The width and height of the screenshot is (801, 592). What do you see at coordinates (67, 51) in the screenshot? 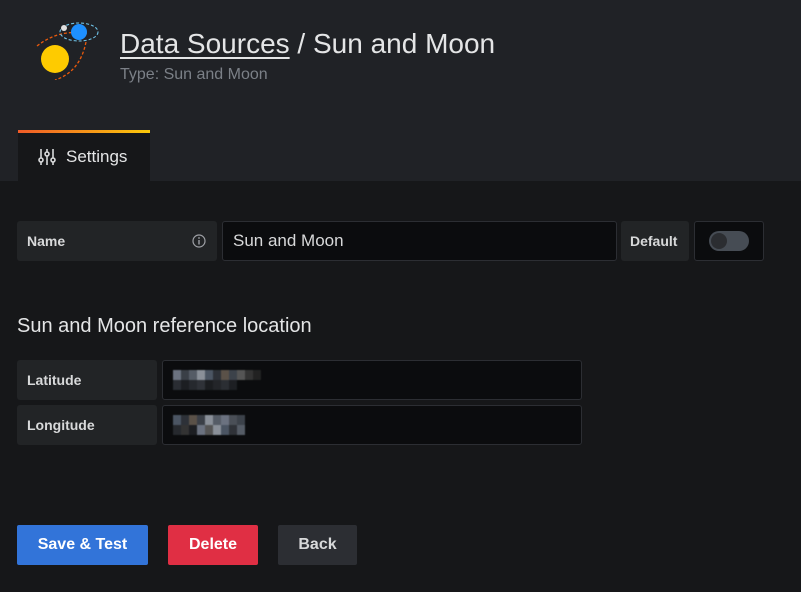
I see `sun-and-moon-logo` at bounding box center [67, 51].